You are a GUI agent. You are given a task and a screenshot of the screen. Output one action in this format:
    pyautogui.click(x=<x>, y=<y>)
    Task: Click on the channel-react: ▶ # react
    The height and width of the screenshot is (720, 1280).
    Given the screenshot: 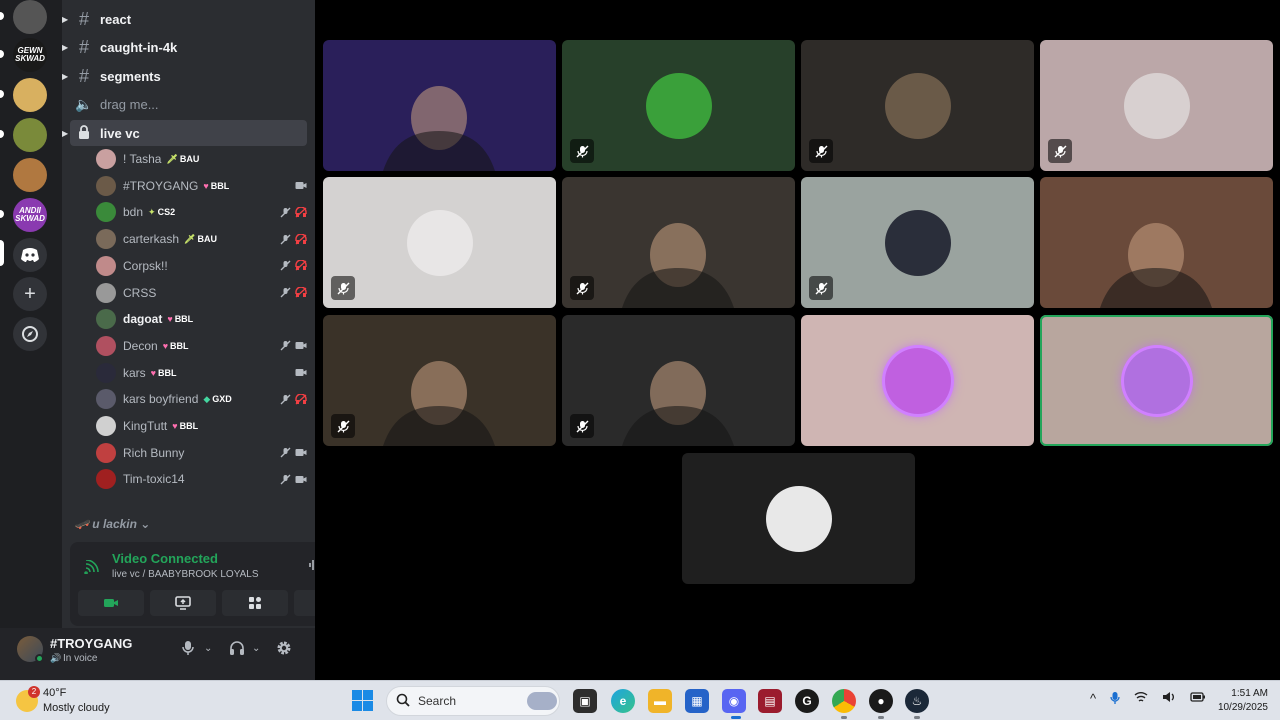 What is the action you would take?
    pyautogui.click(x=184, y=19)
    